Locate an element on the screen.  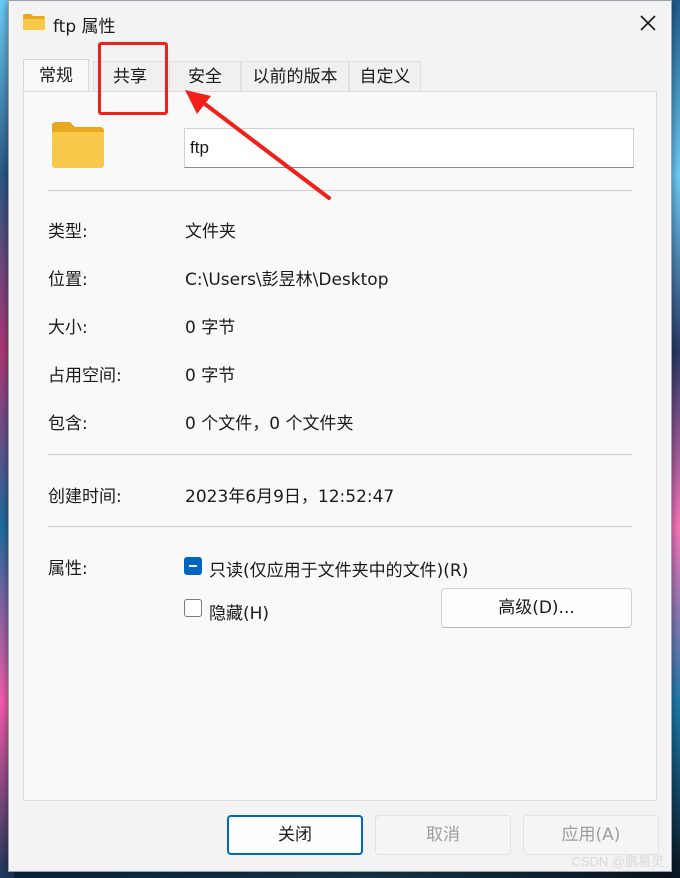
type-label: 类型: is located at coordinates (68, 232).